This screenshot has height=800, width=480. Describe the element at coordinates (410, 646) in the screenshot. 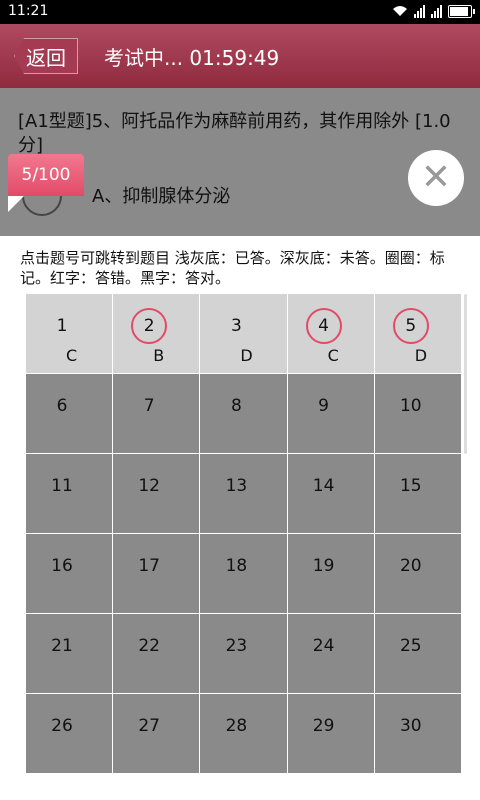

I see `question-number: 25` at that location.